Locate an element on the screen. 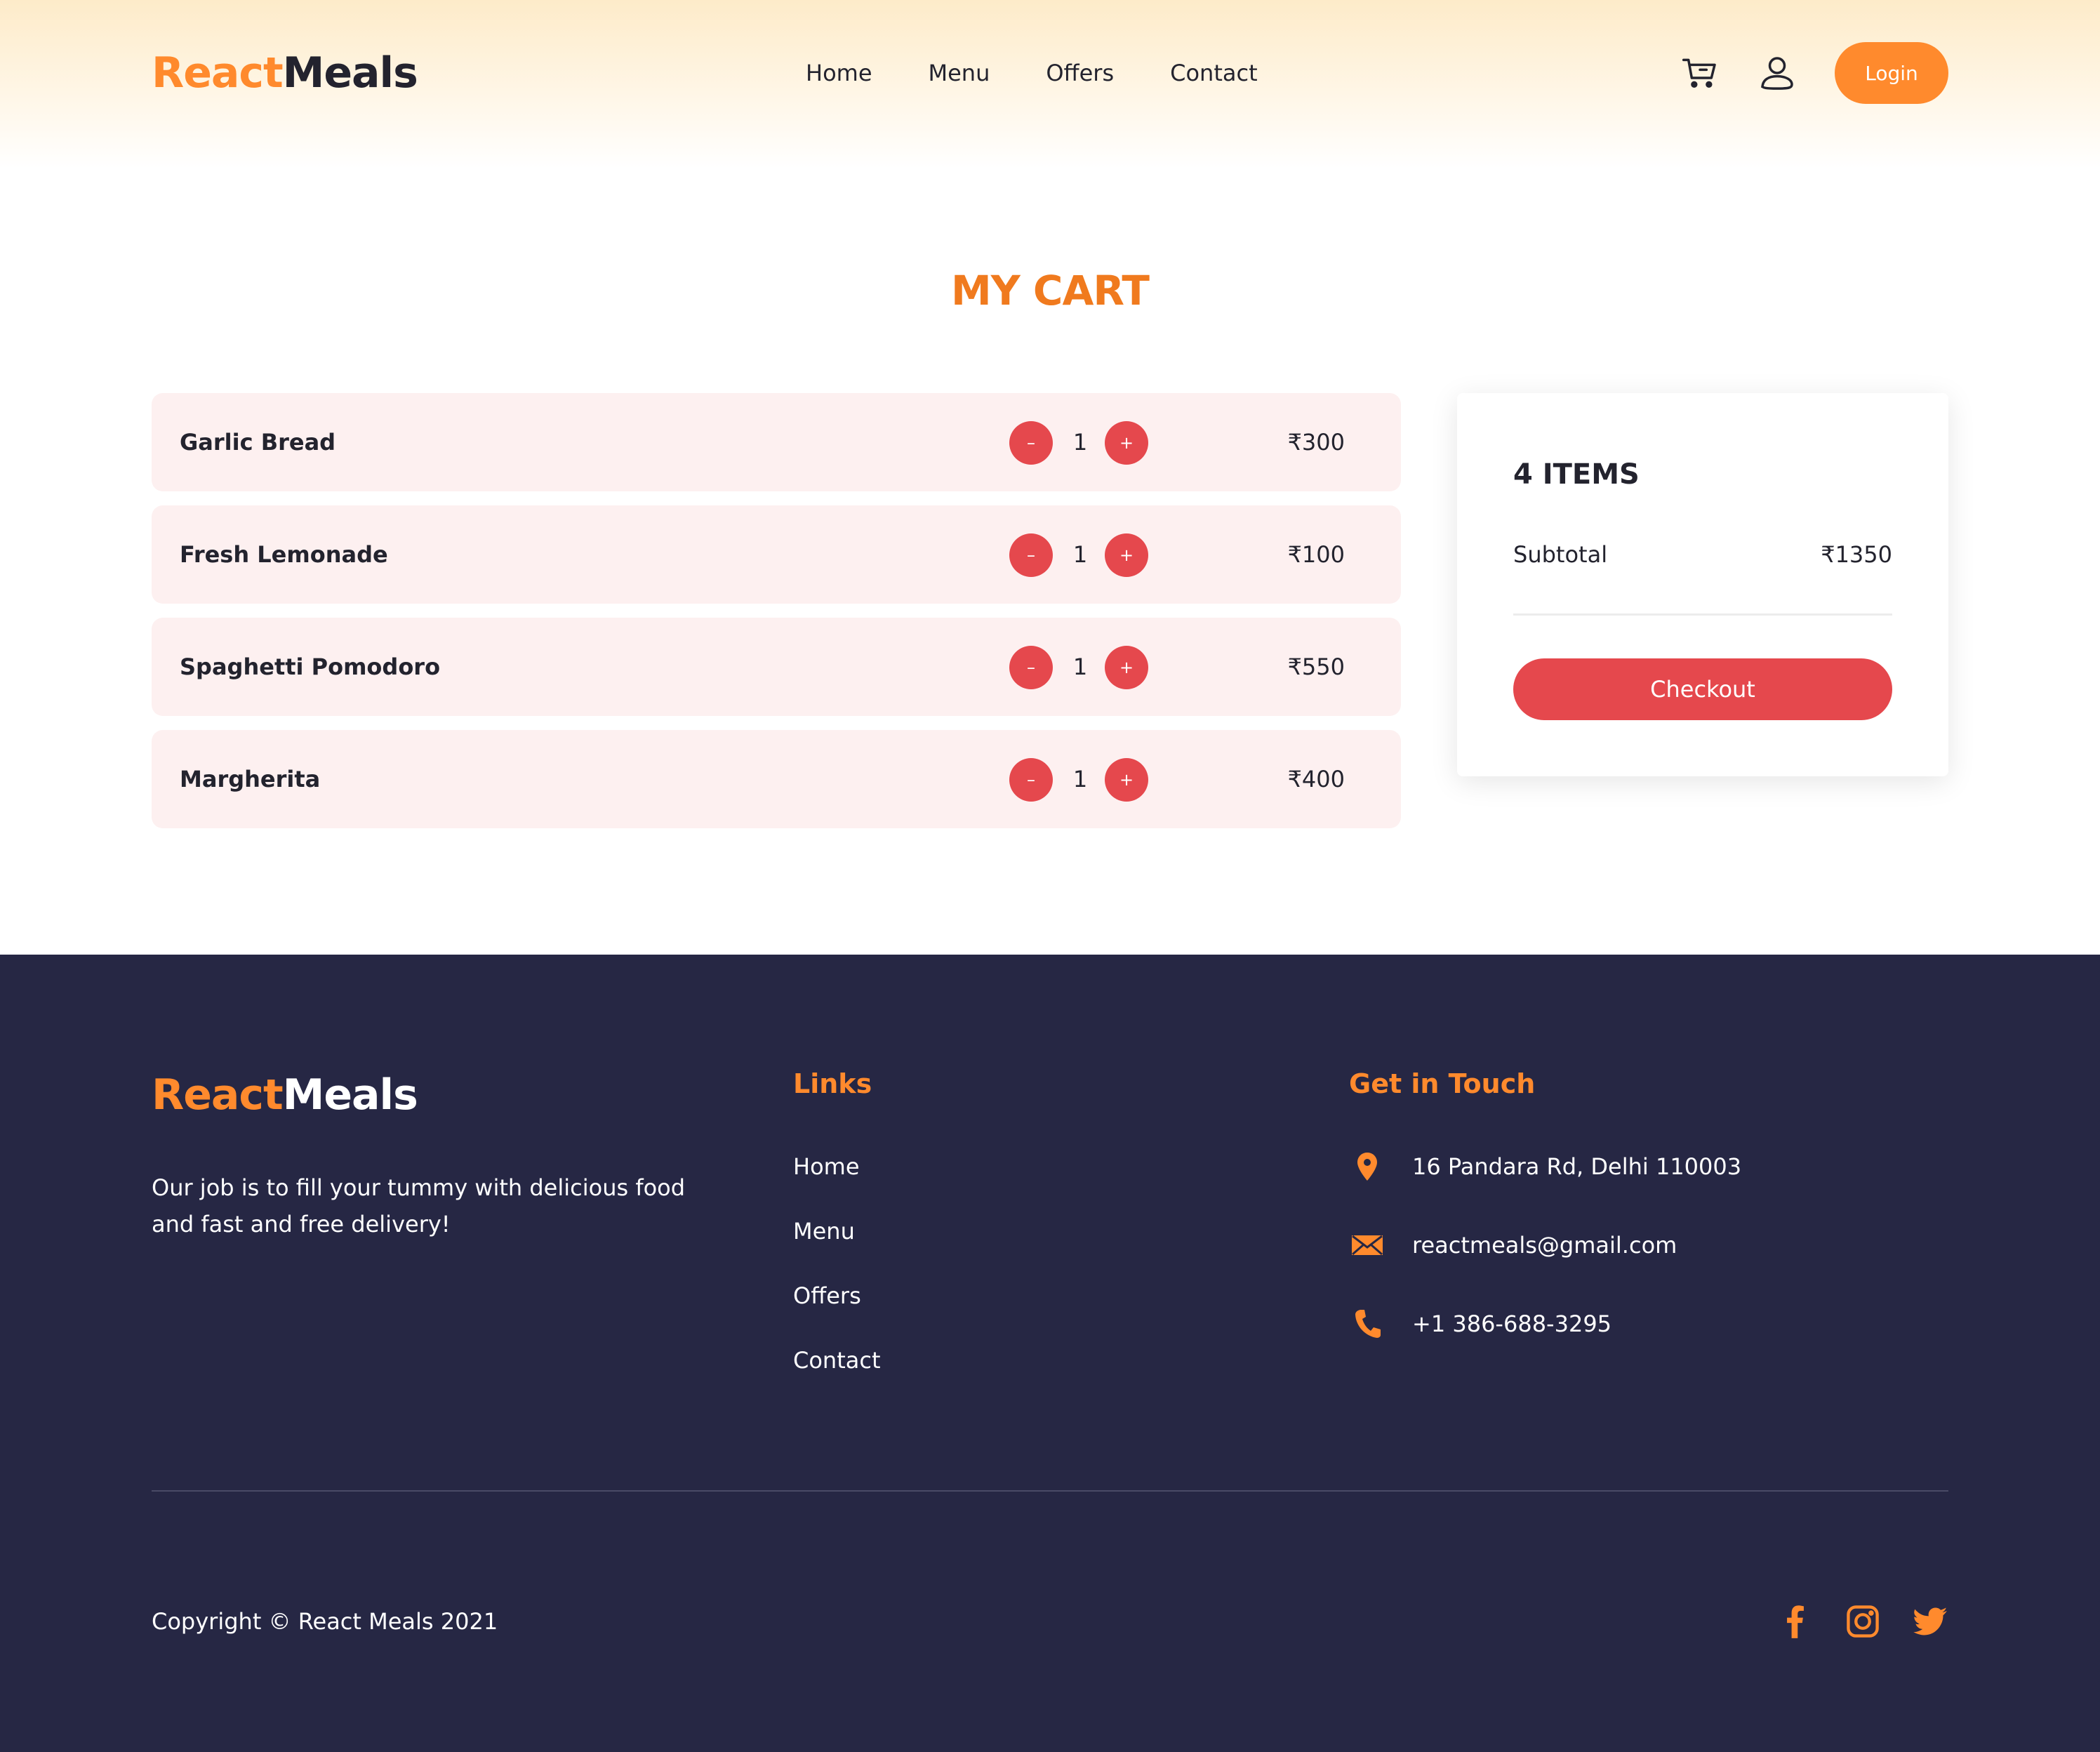 This screenshot has width=2100, height=1752. main-nav: Home Menu Offers Contact is located at coordinates (1032, 73).